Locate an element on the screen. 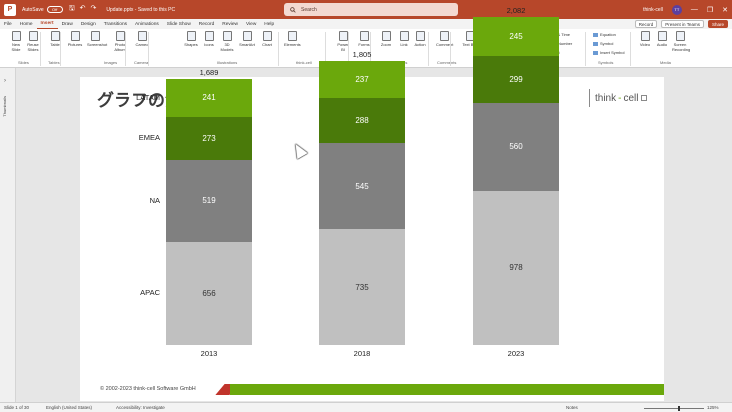 The image size is (732, 412). ribbon-button-screen-recording: Screen Recording is located at coordinates (681, 41).